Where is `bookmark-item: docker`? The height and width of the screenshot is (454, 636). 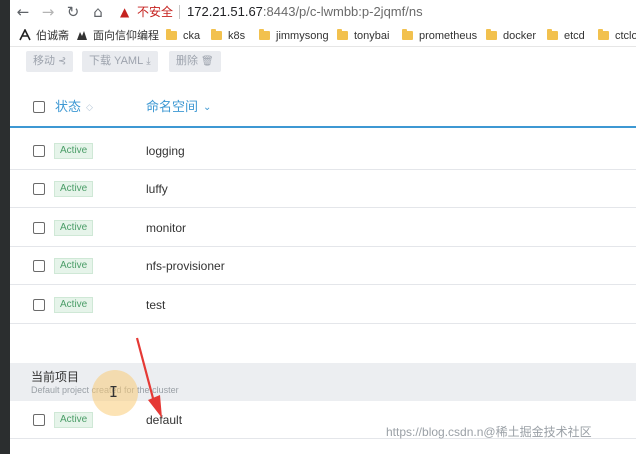
bookmark-item: docker is located at coordinates (511, 36).